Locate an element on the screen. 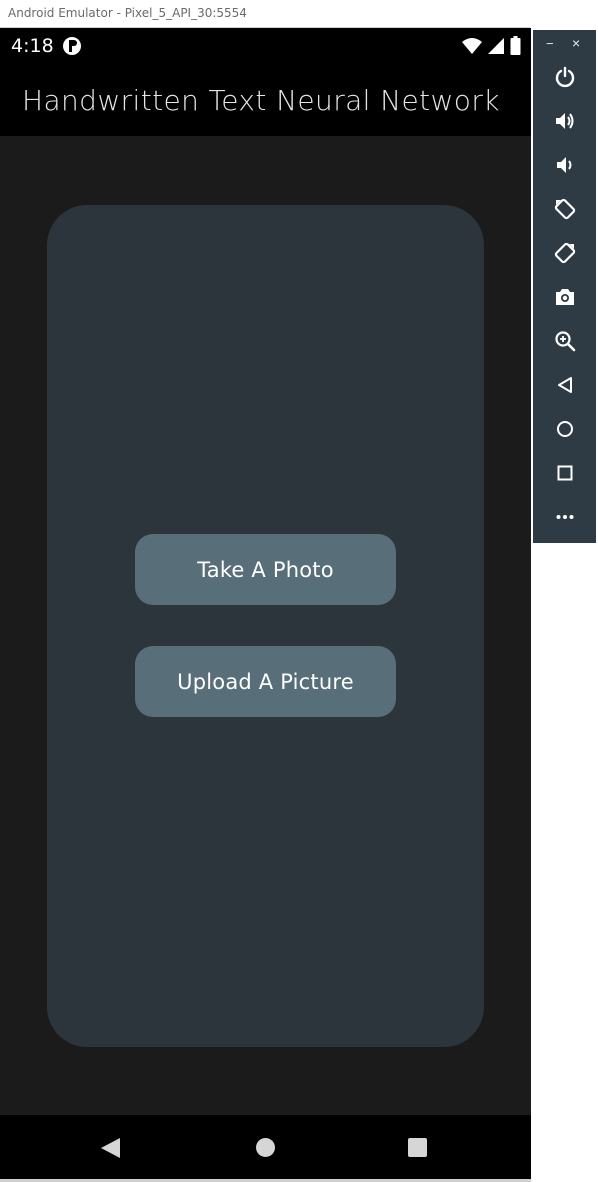  navigation-bar is located at coordinates (265, 1147).